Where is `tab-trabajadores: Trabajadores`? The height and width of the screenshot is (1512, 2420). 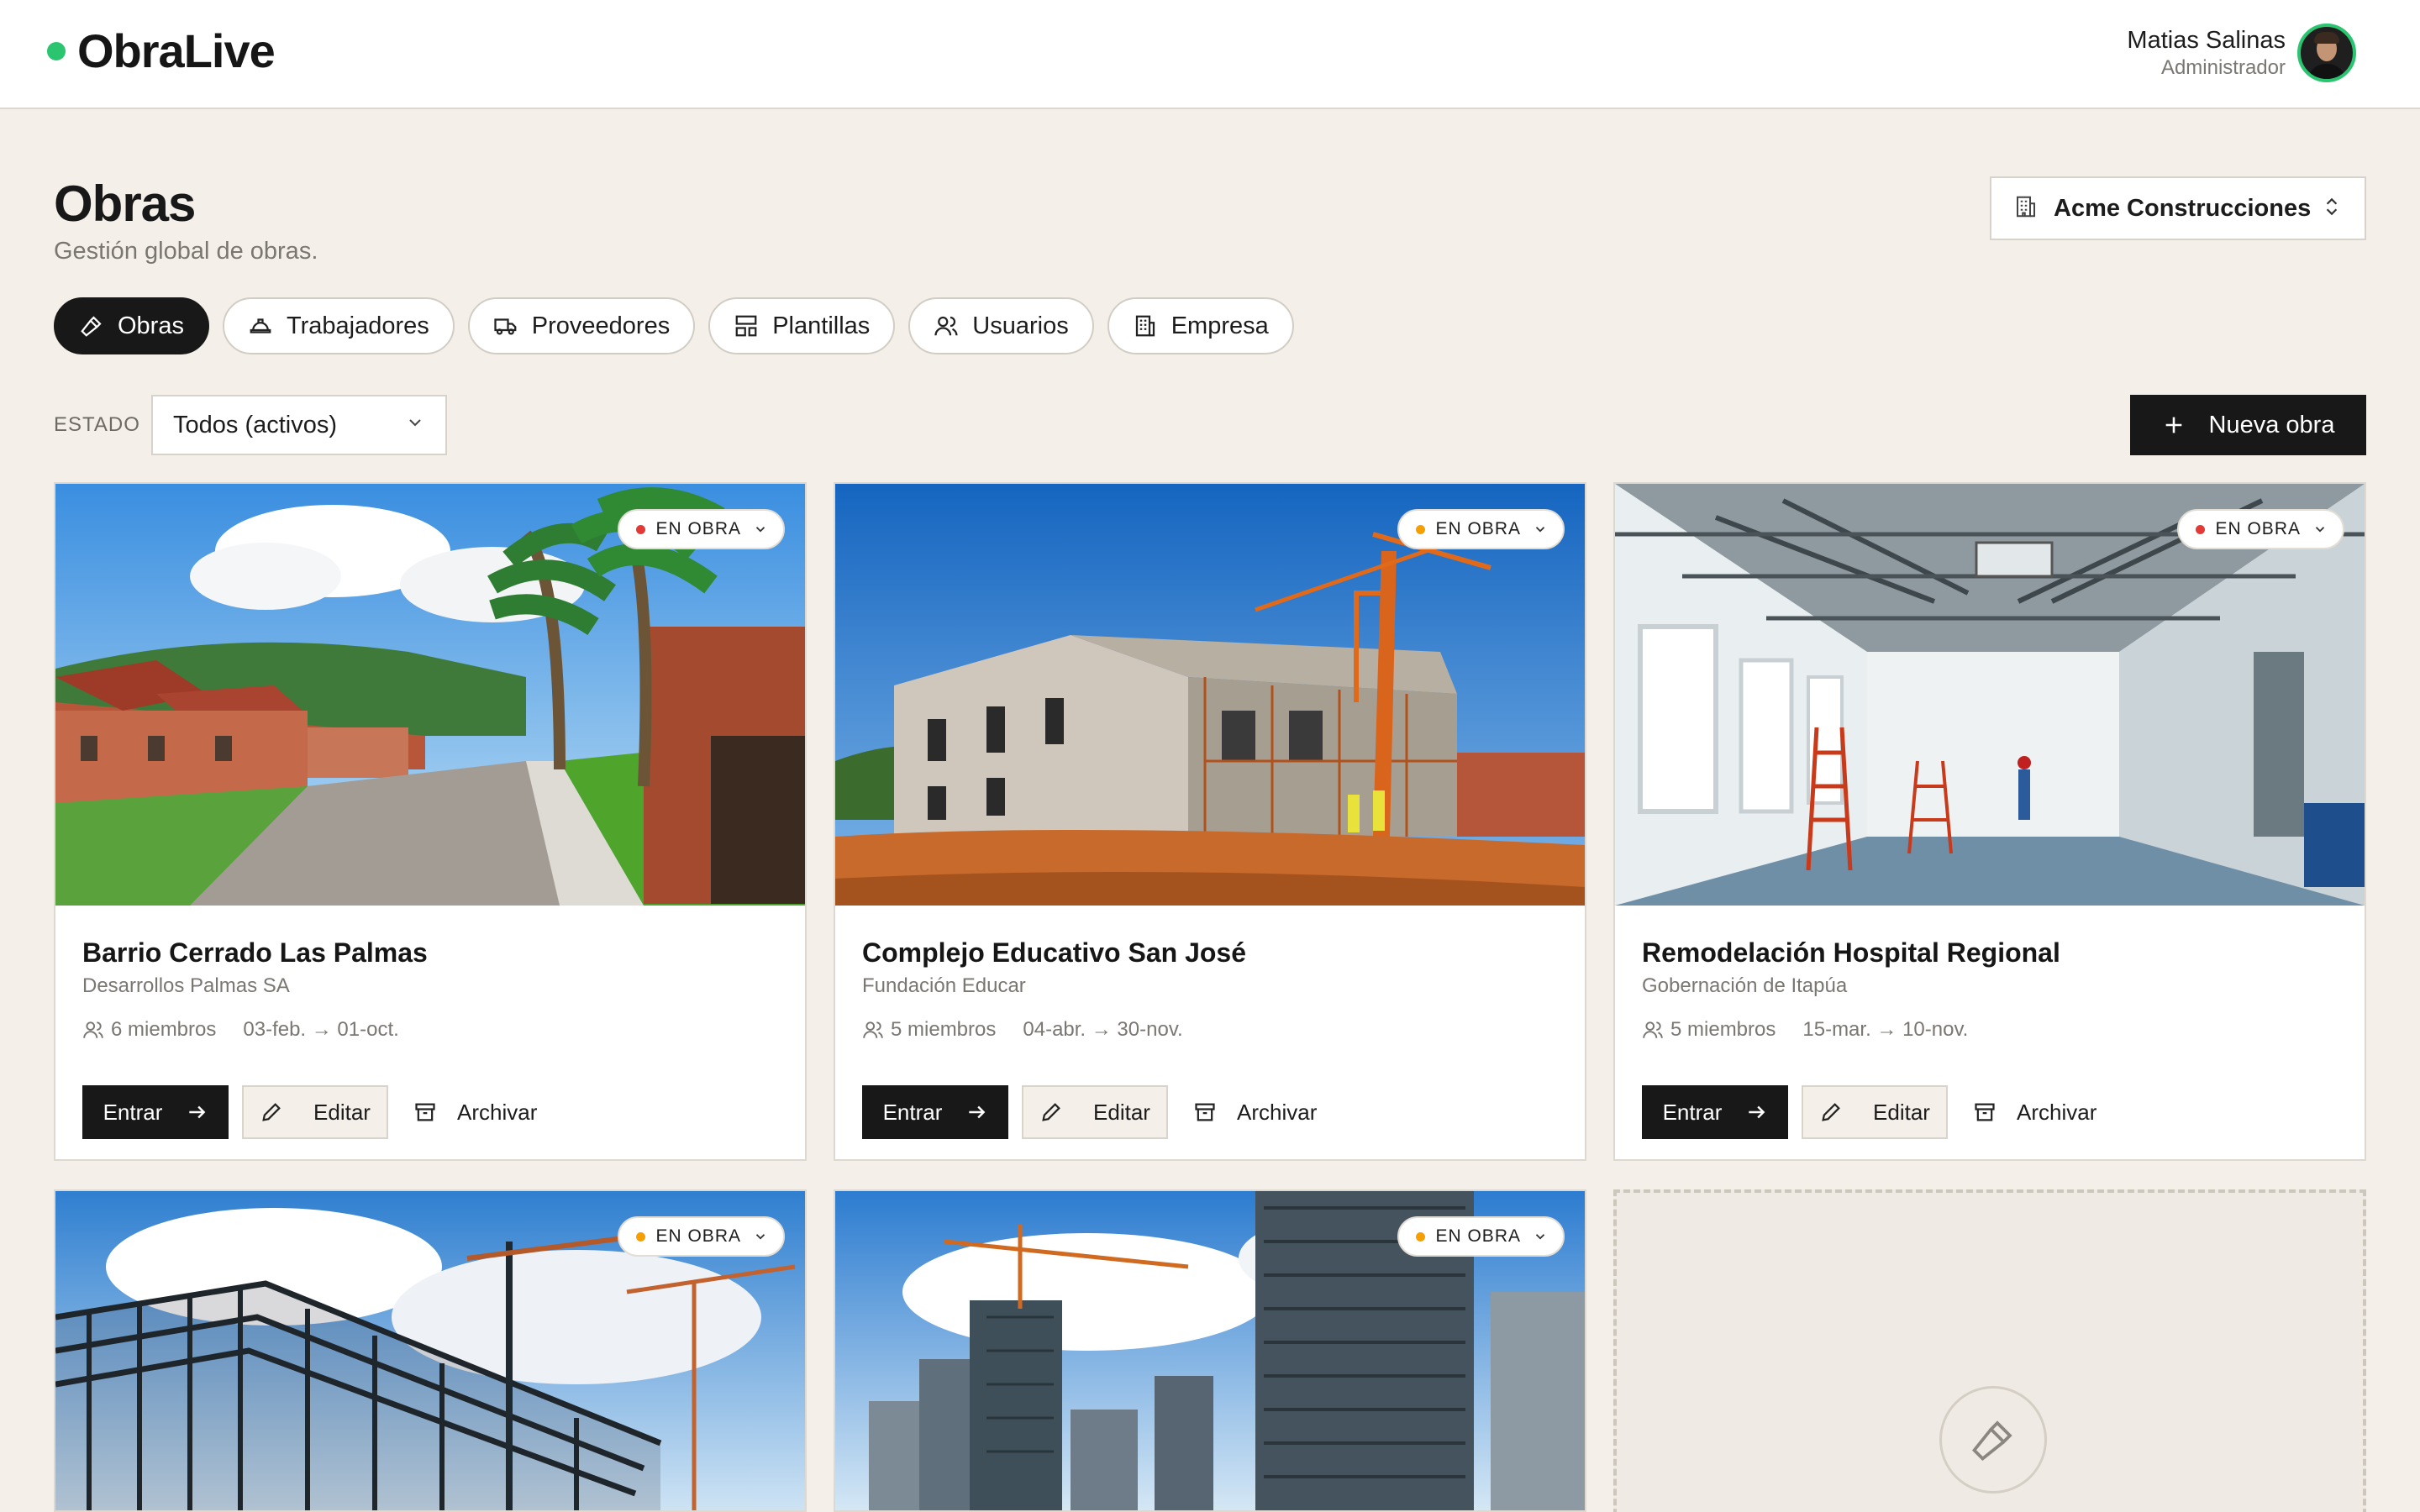
tab-trabajadores: Trabajadores is located at coordinates (338, 325).